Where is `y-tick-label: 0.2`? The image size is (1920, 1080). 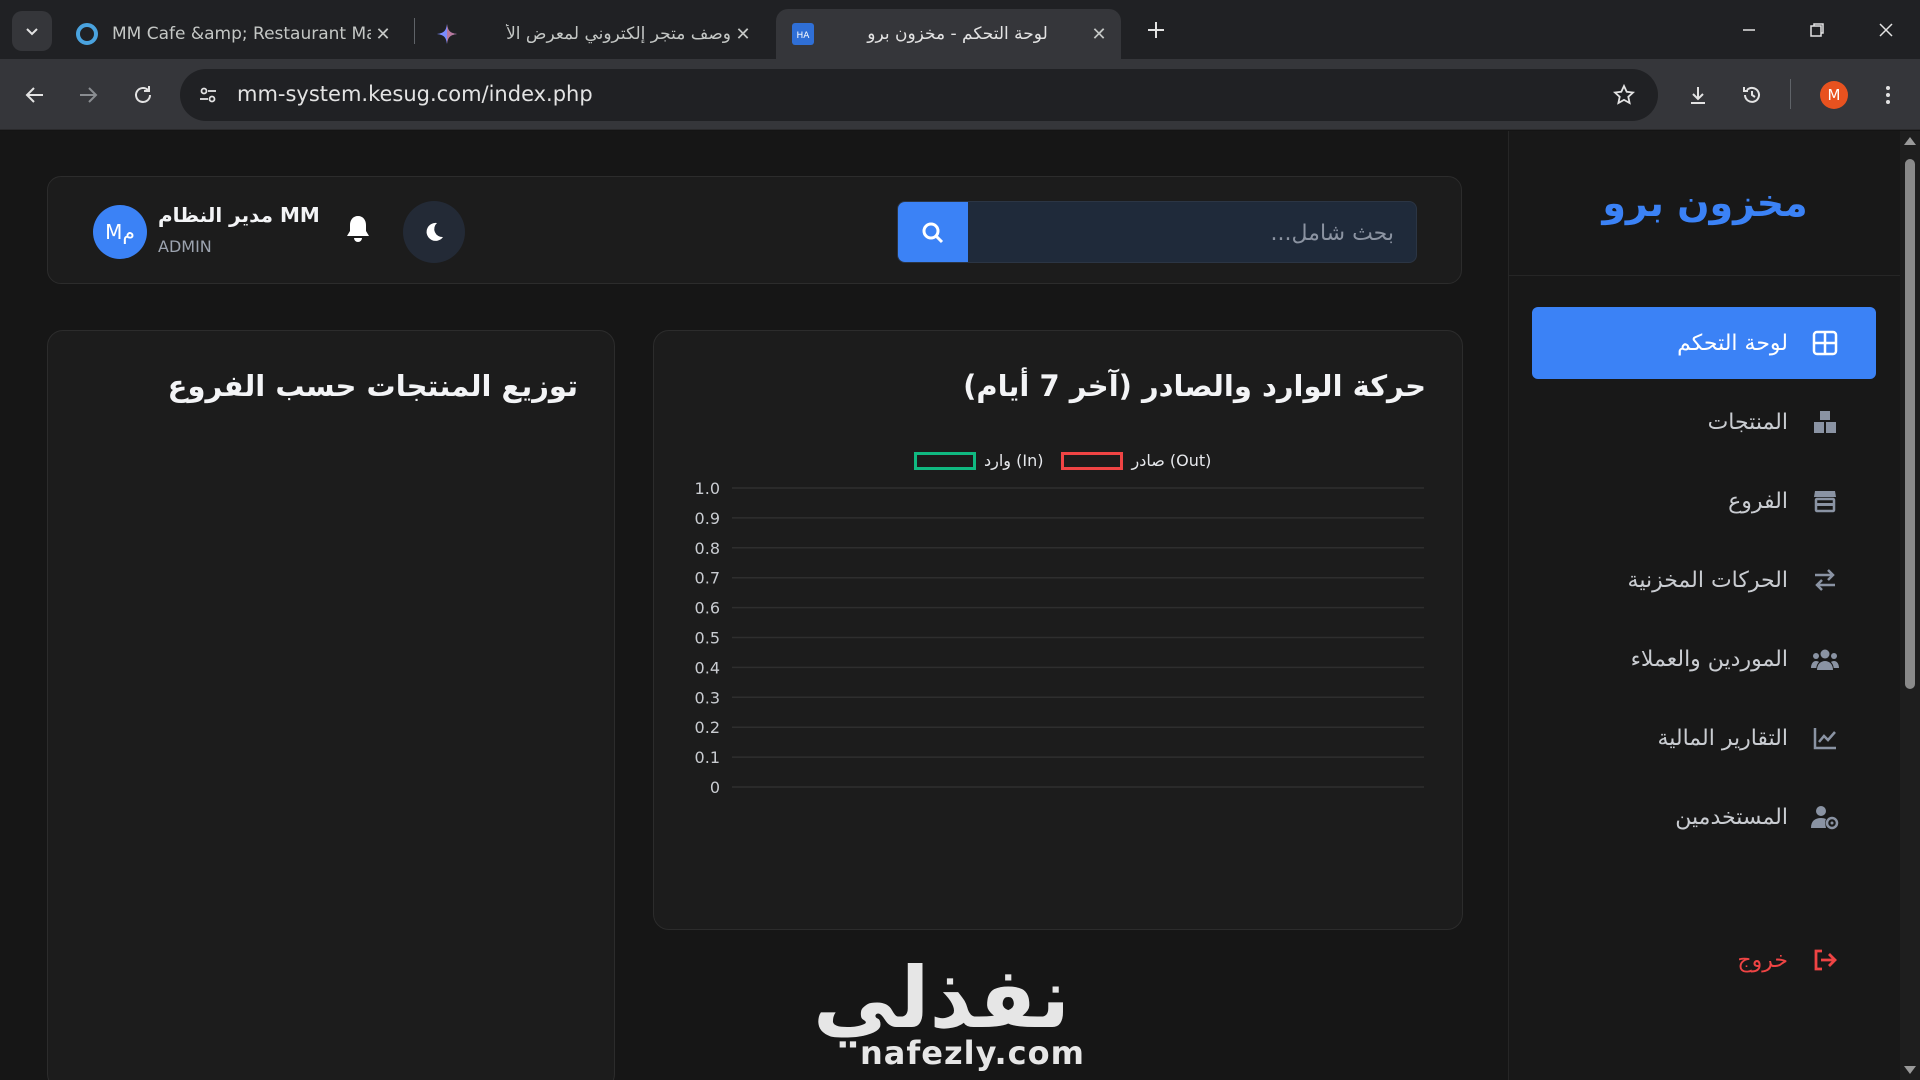 y-tick-label: 0.2 is located at coordinates (707, 727).